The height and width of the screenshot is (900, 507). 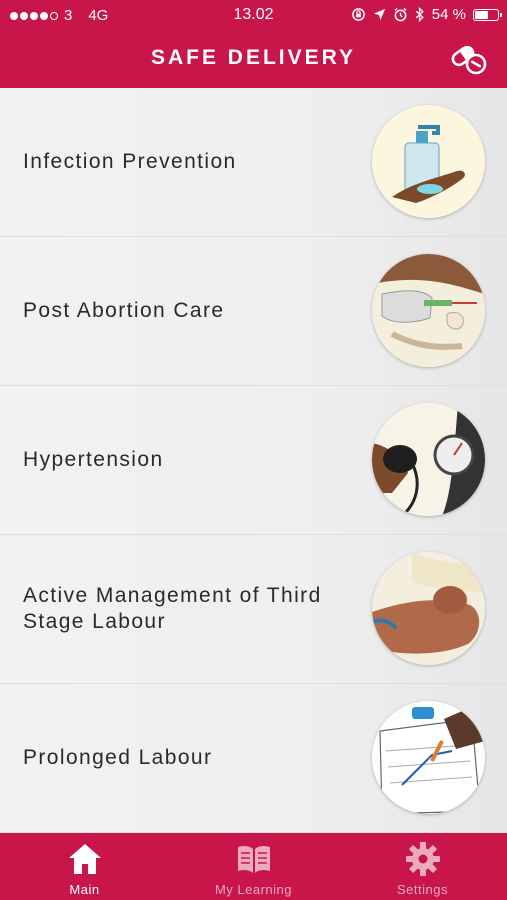 What do you see at coordinates (428, 161) in the screenshot?
I see `hand-sanitizer-image` at bounding box center [428, 161].